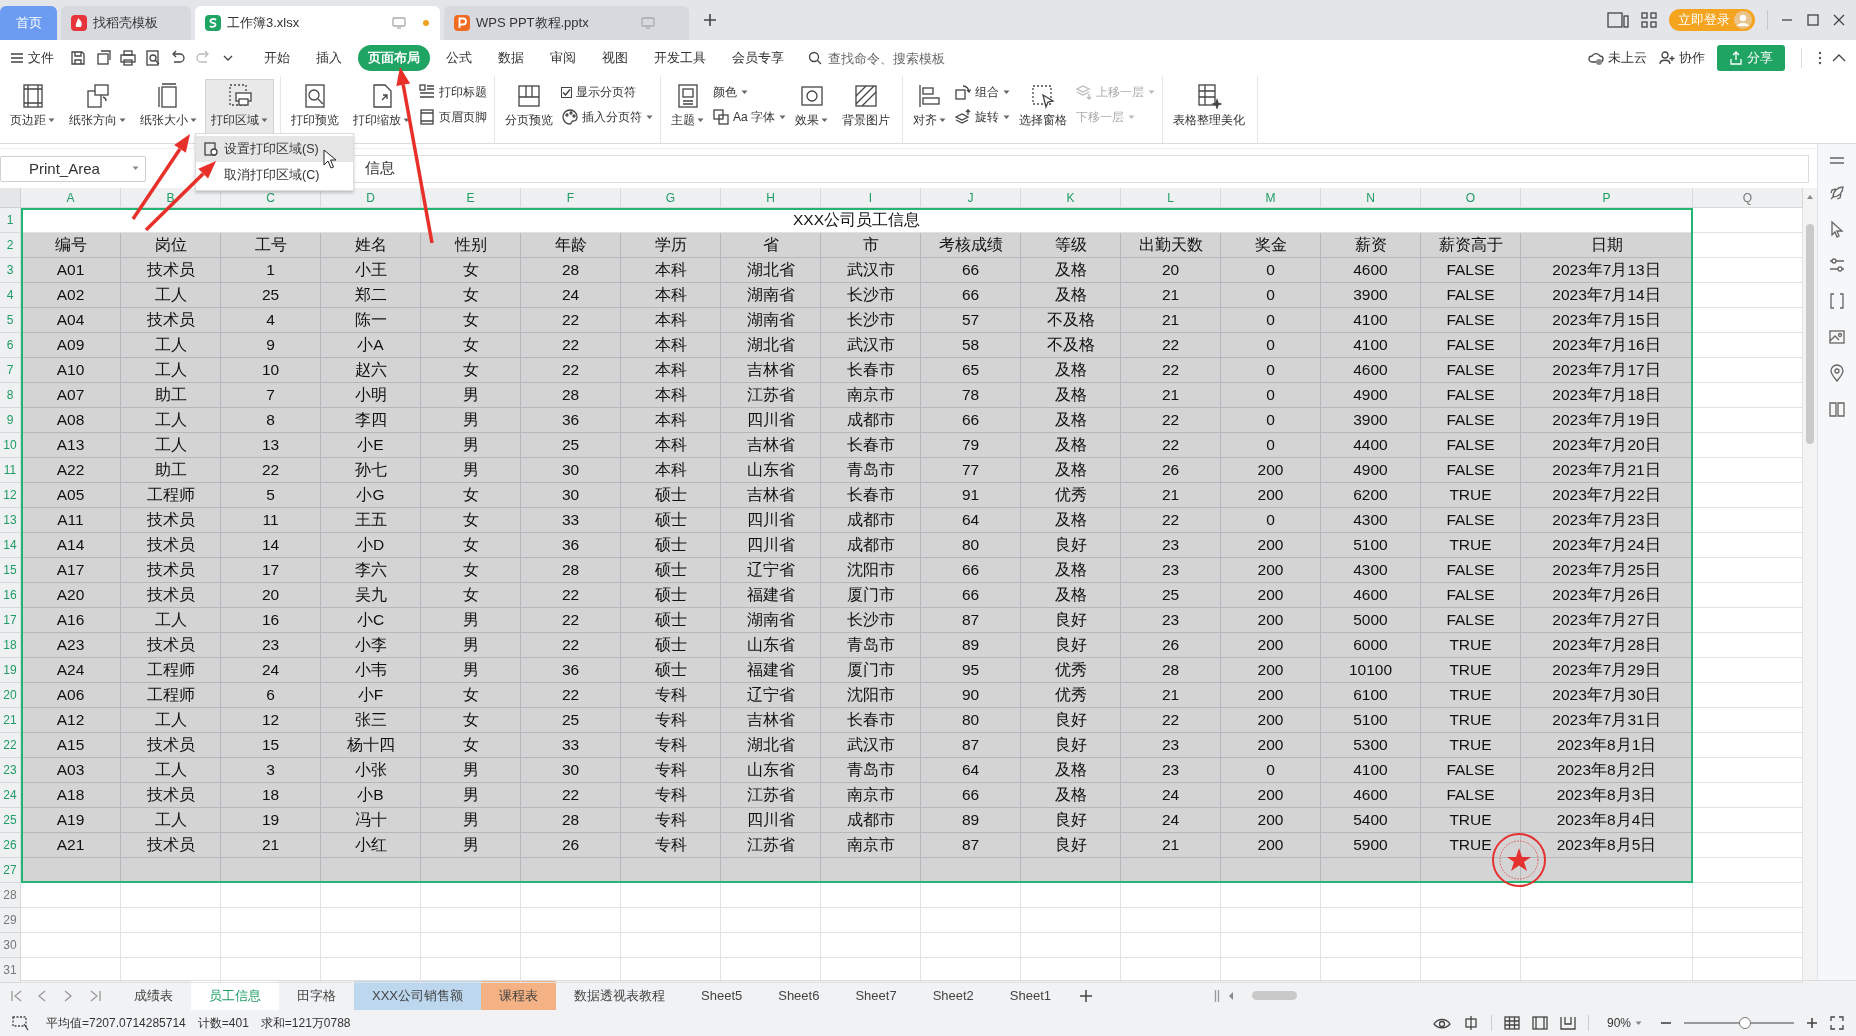 The height and width of the screenshot is (1036, 1856). Describe the element at coordinates (771, 270) in the screenshot. I see `table-cell: 湖北省` at that location.